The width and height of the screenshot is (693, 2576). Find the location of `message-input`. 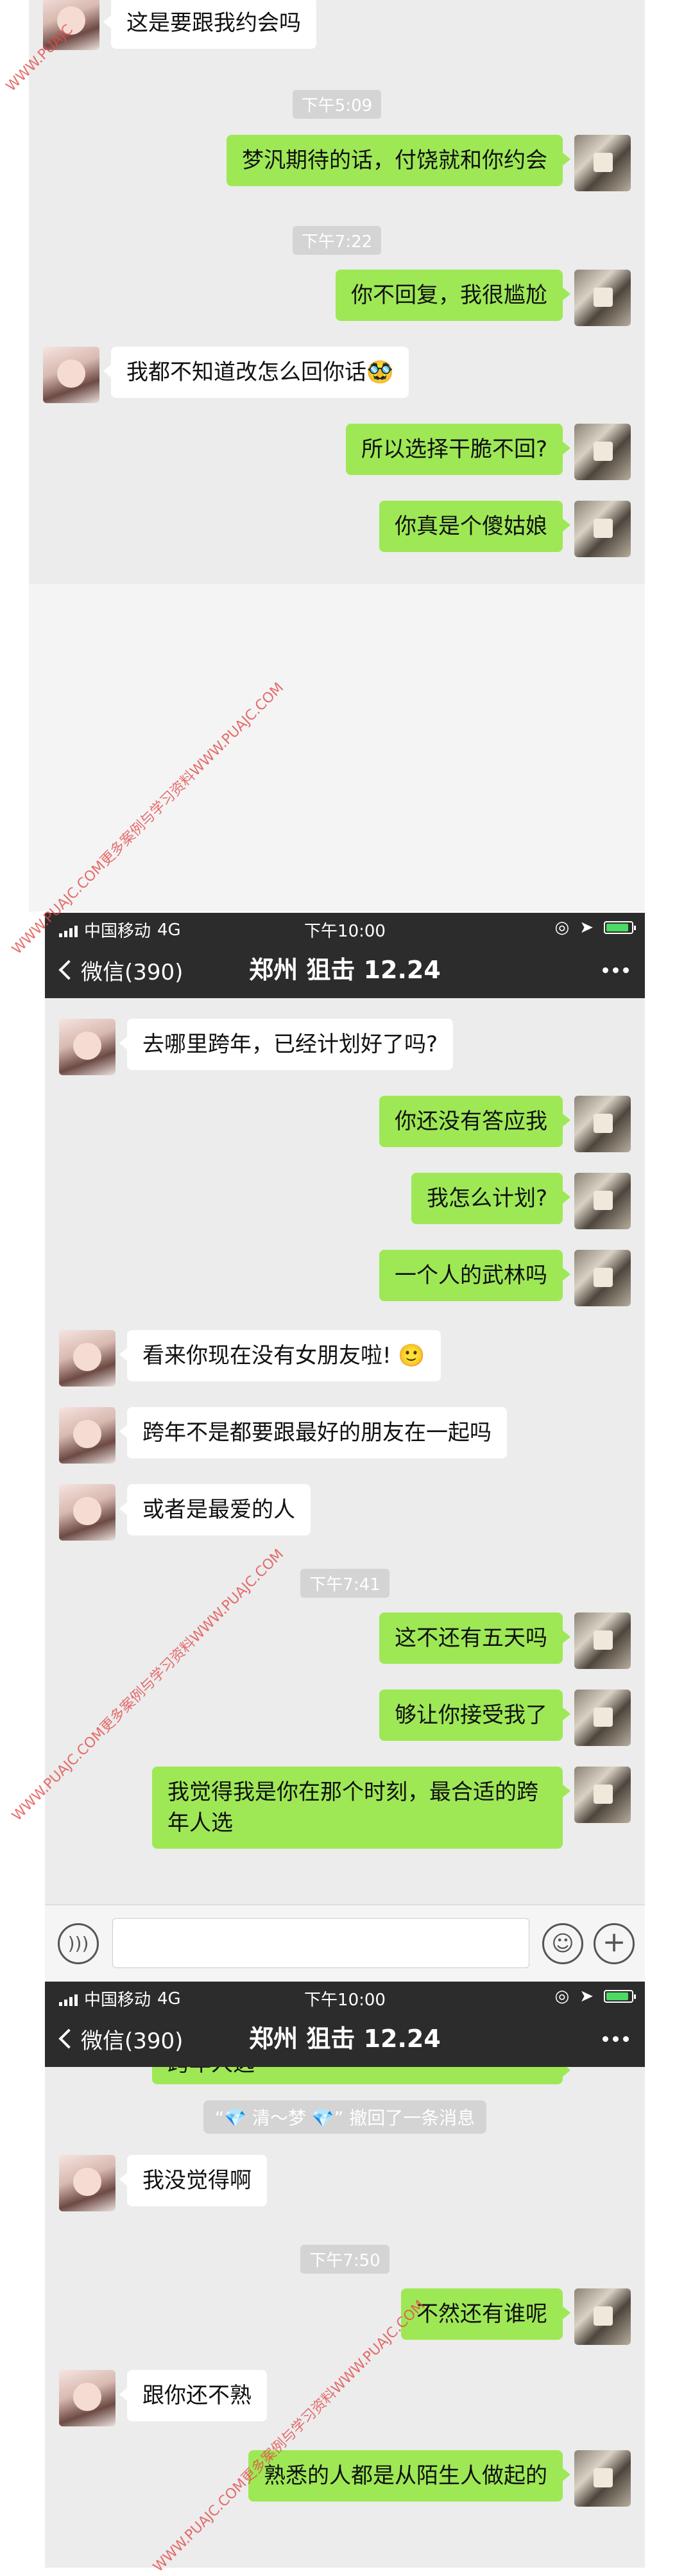

message-input is located at coordinates (321, 1943).